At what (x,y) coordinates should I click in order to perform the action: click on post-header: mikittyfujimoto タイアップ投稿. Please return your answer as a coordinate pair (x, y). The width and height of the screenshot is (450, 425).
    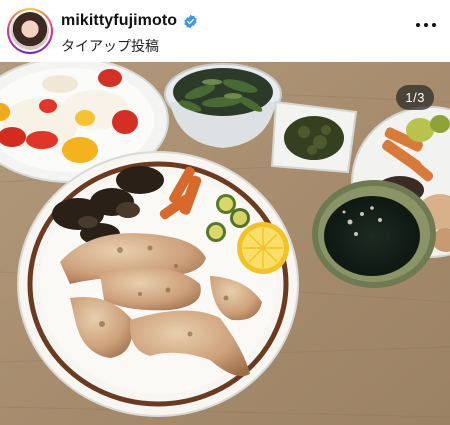
    Looking at the image, I should click on (225, 31).